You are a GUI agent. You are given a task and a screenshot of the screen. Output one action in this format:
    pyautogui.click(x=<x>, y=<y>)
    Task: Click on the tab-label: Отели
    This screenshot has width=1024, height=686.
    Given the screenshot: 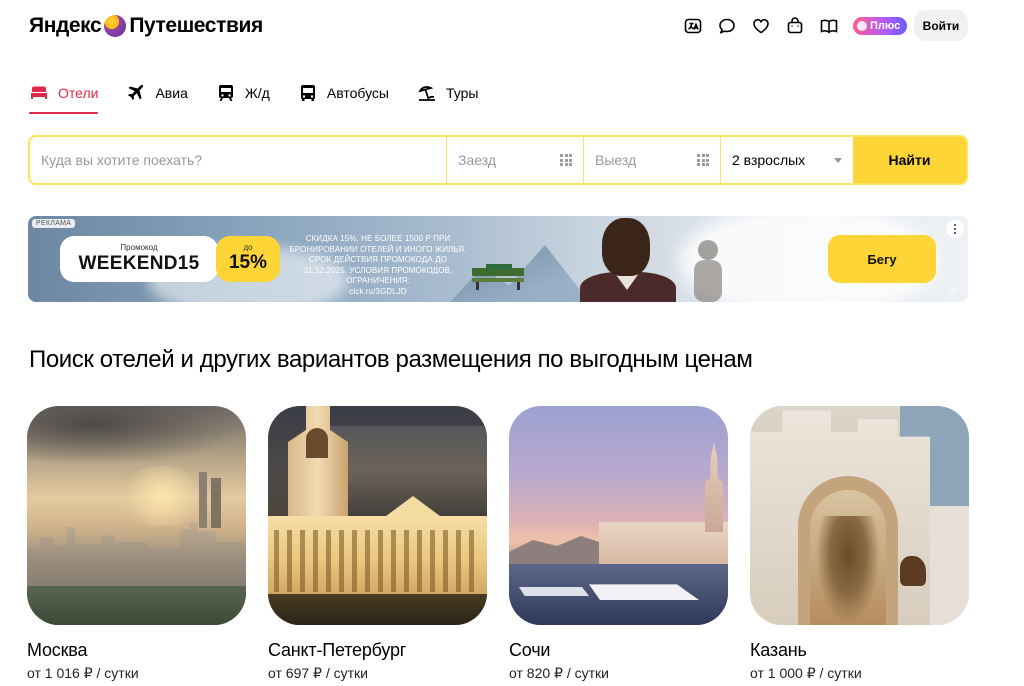 What is the action you would take?
    pyautogui.click(x=78, y=93)
    